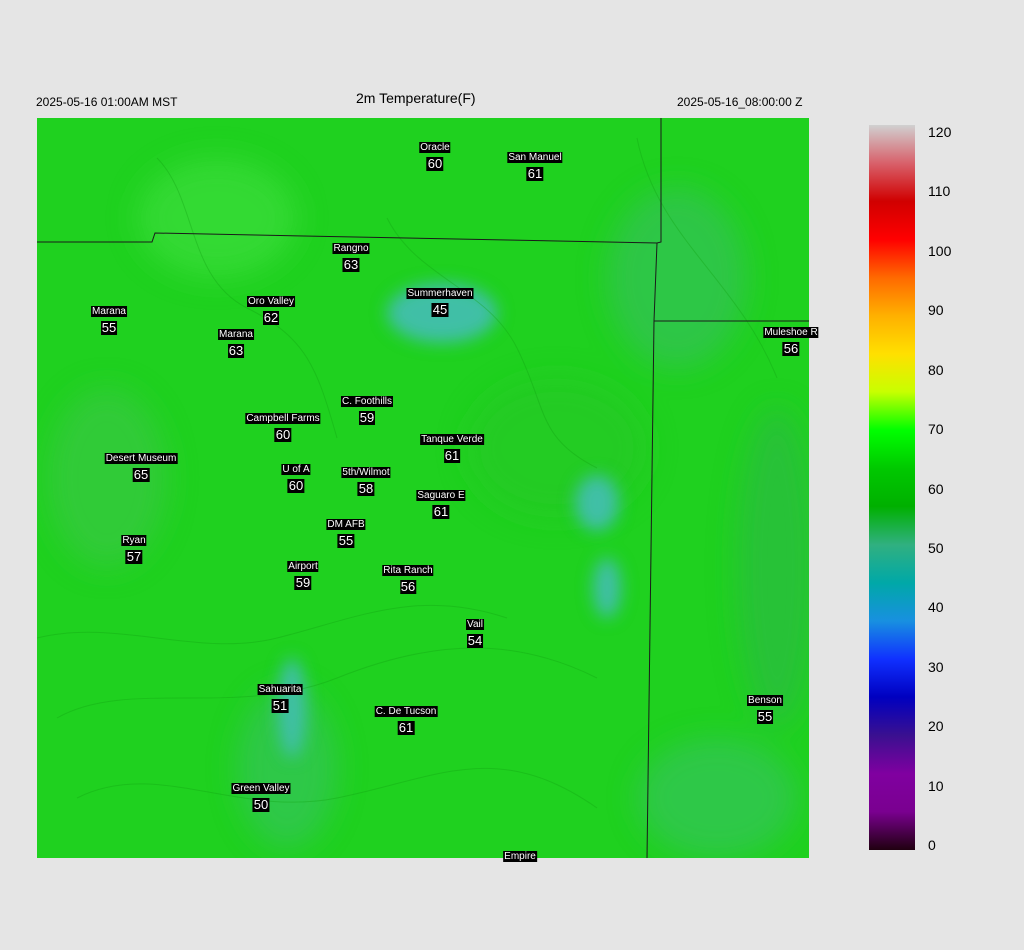 Image resolution: width=1024 pixels, height=950 pixels. I want to click on temperature-colorbar, so click(892, 487).